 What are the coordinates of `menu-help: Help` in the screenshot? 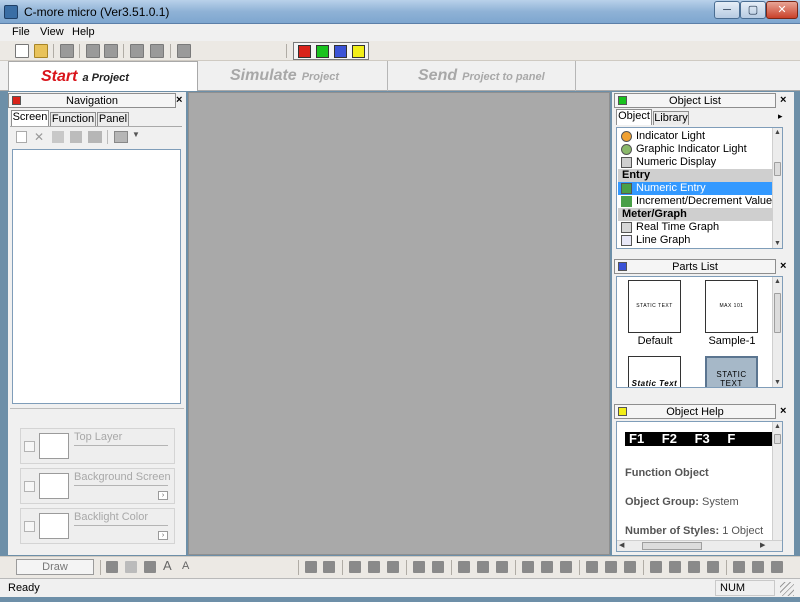 It's located at (83, 32).